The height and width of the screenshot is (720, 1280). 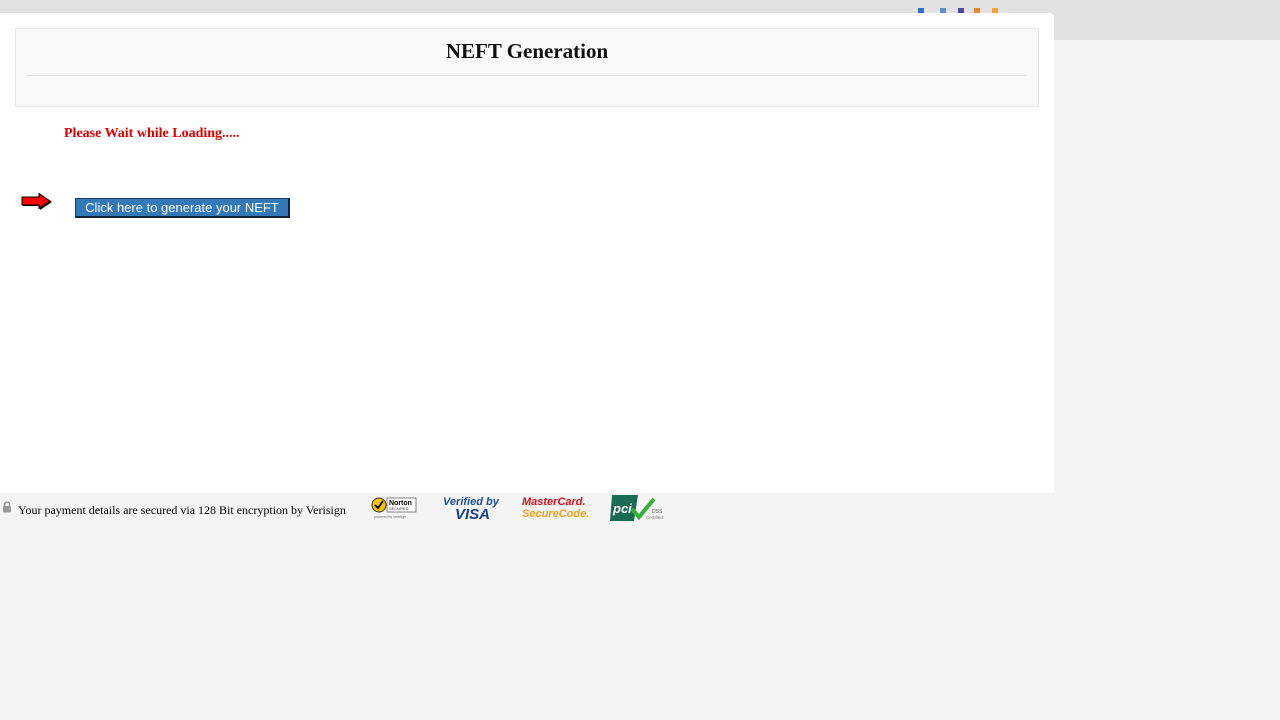 I want to click on norton-secured-text: SECURED, so click(x=399, y=508).